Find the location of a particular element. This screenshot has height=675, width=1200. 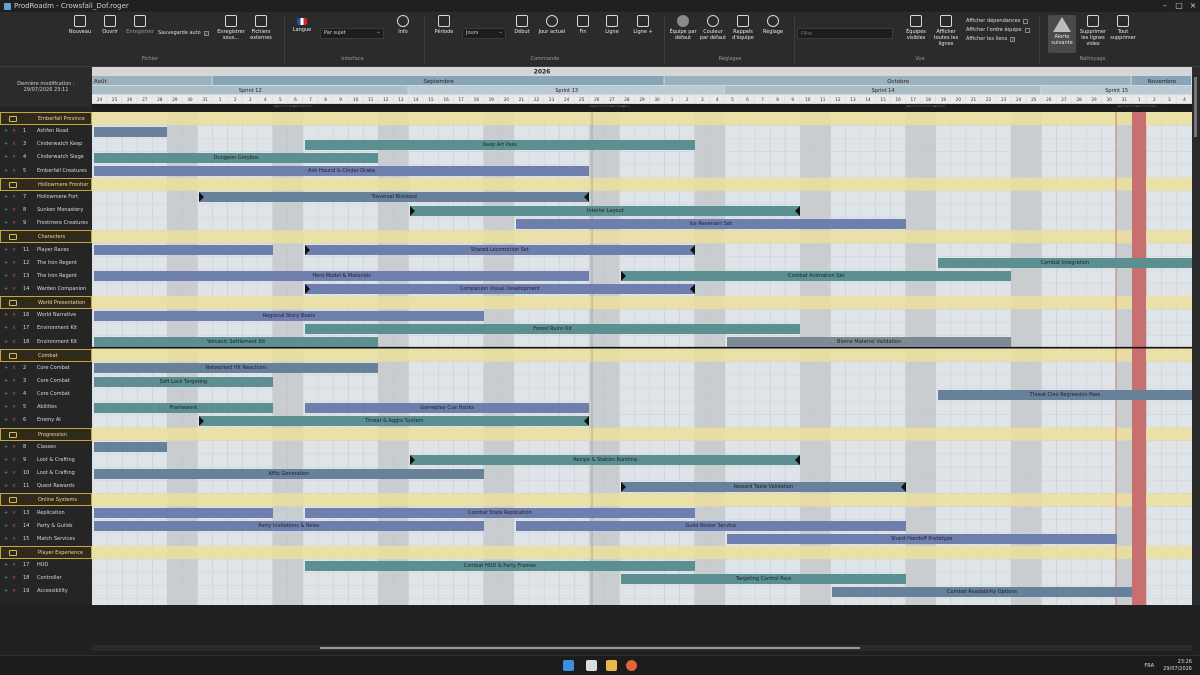

filter-input is located at coordinates (845, 33).